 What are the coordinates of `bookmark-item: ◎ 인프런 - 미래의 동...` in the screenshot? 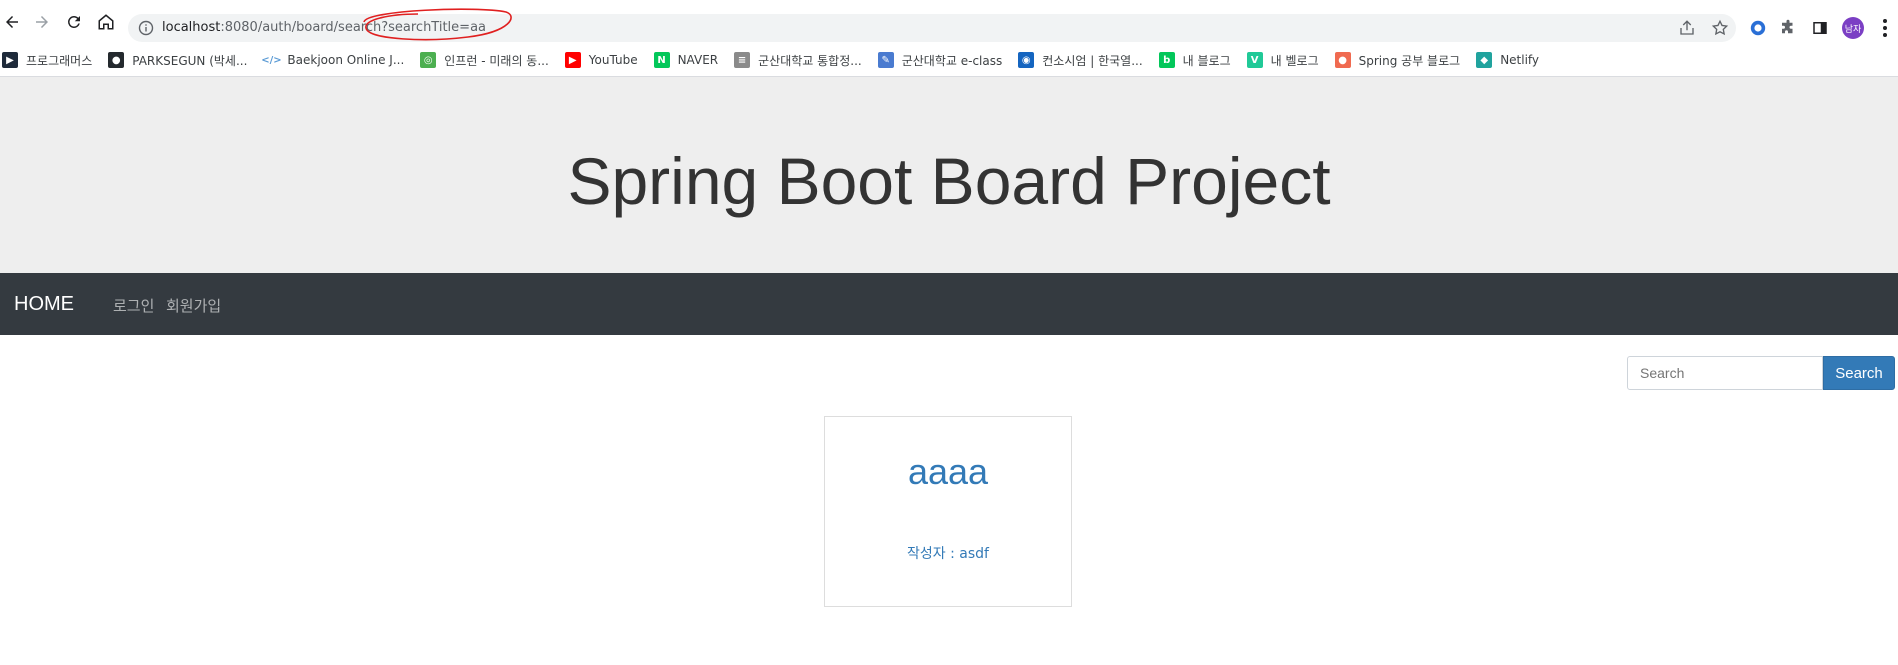 It's located at (484, 60).